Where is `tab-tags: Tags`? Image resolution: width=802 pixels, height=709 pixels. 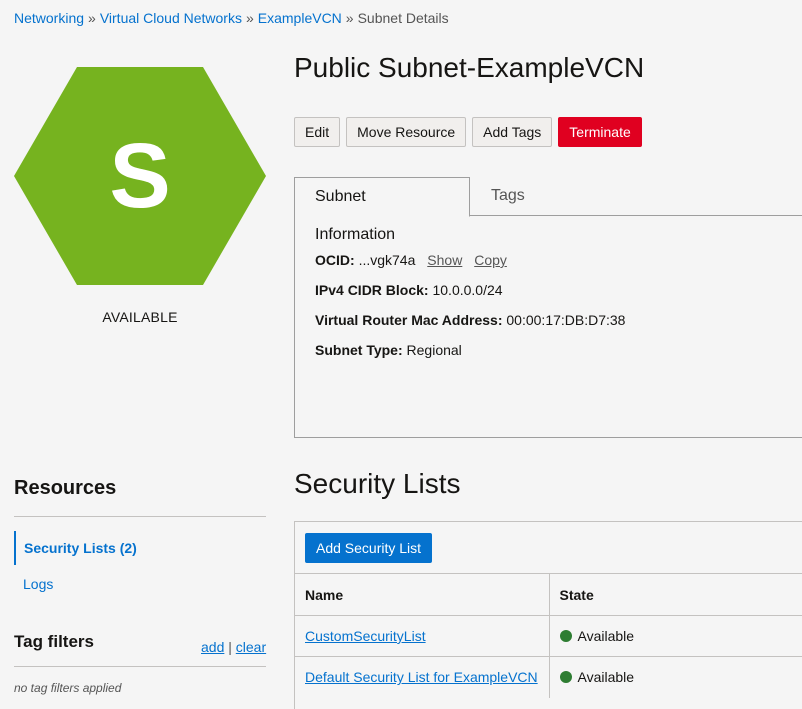
tab-tags: Tags is located at coordinates (508, 196).